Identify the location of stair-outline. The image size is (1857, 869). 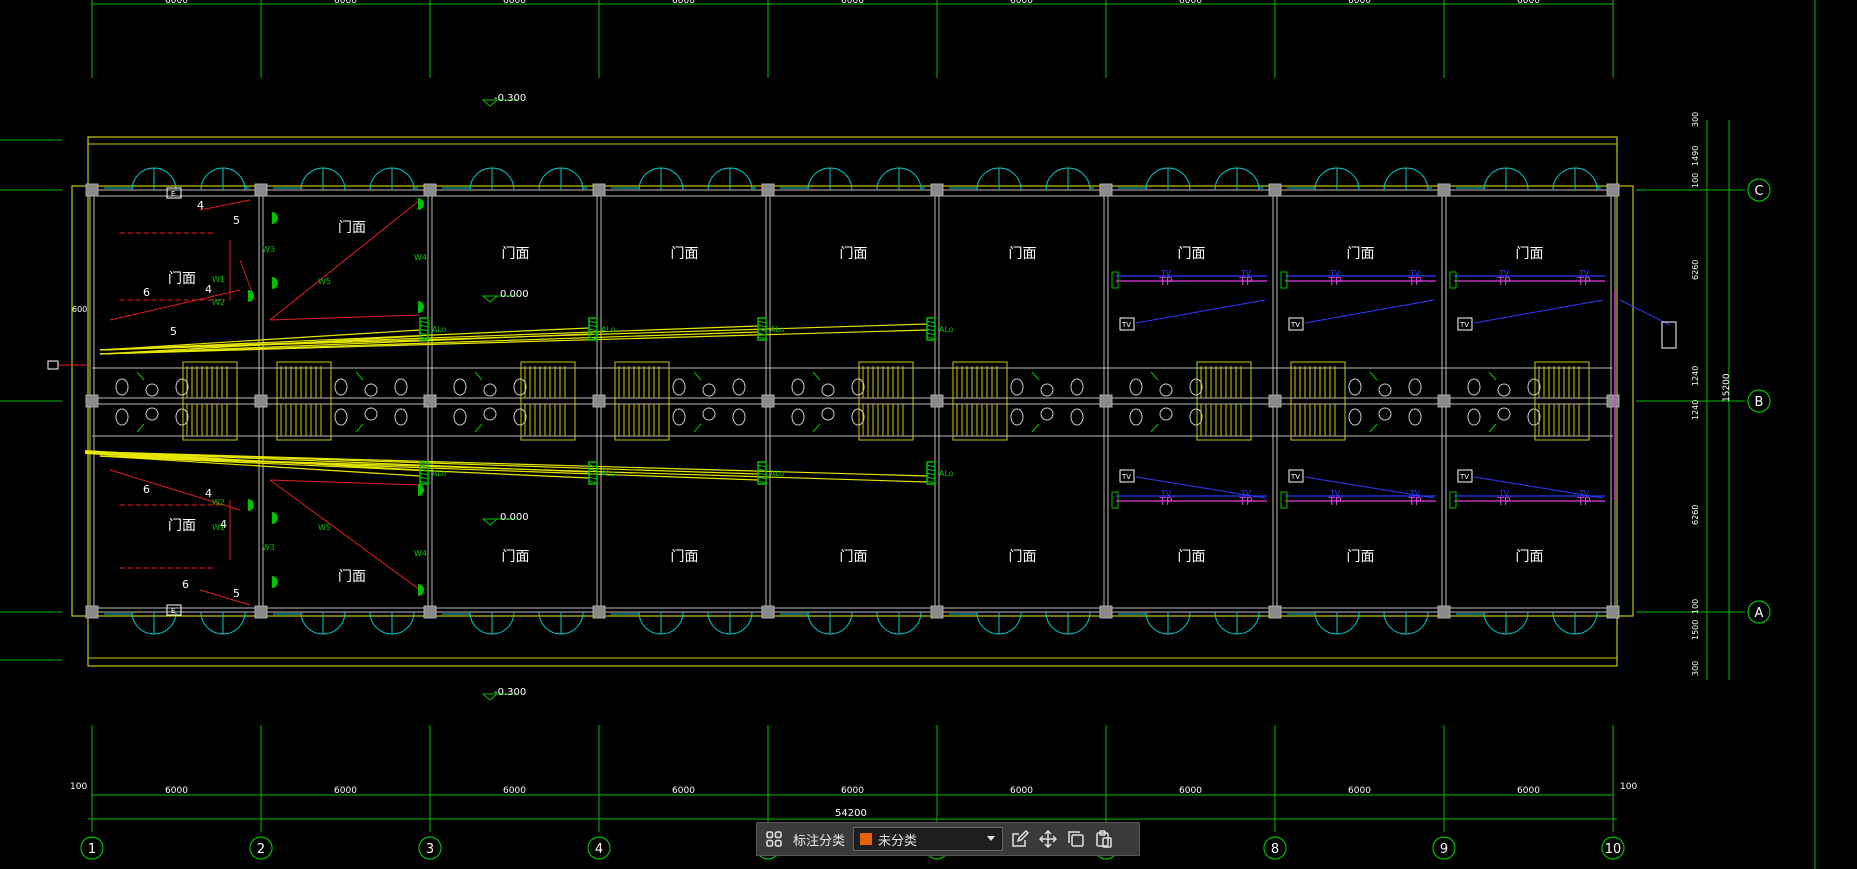
(210, 401).